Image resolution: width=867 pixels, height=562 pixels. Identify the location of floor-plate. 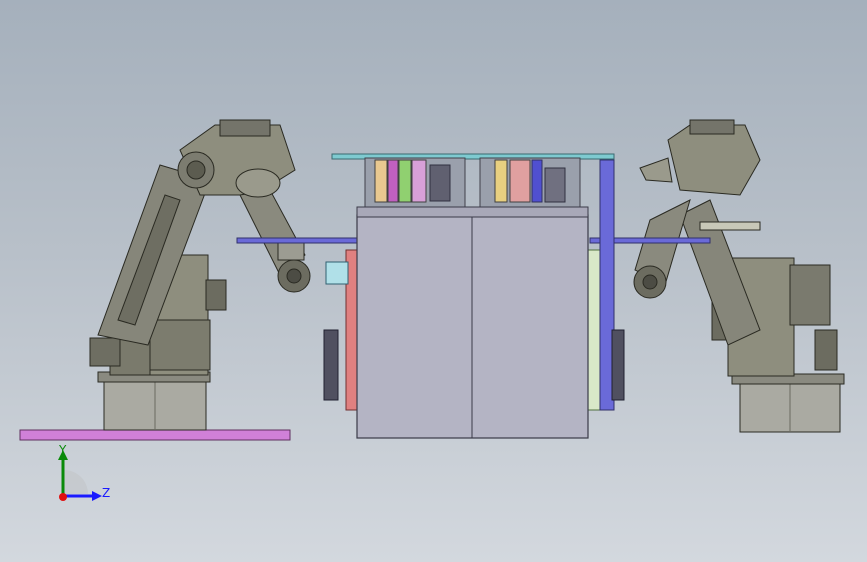
(155, 435).